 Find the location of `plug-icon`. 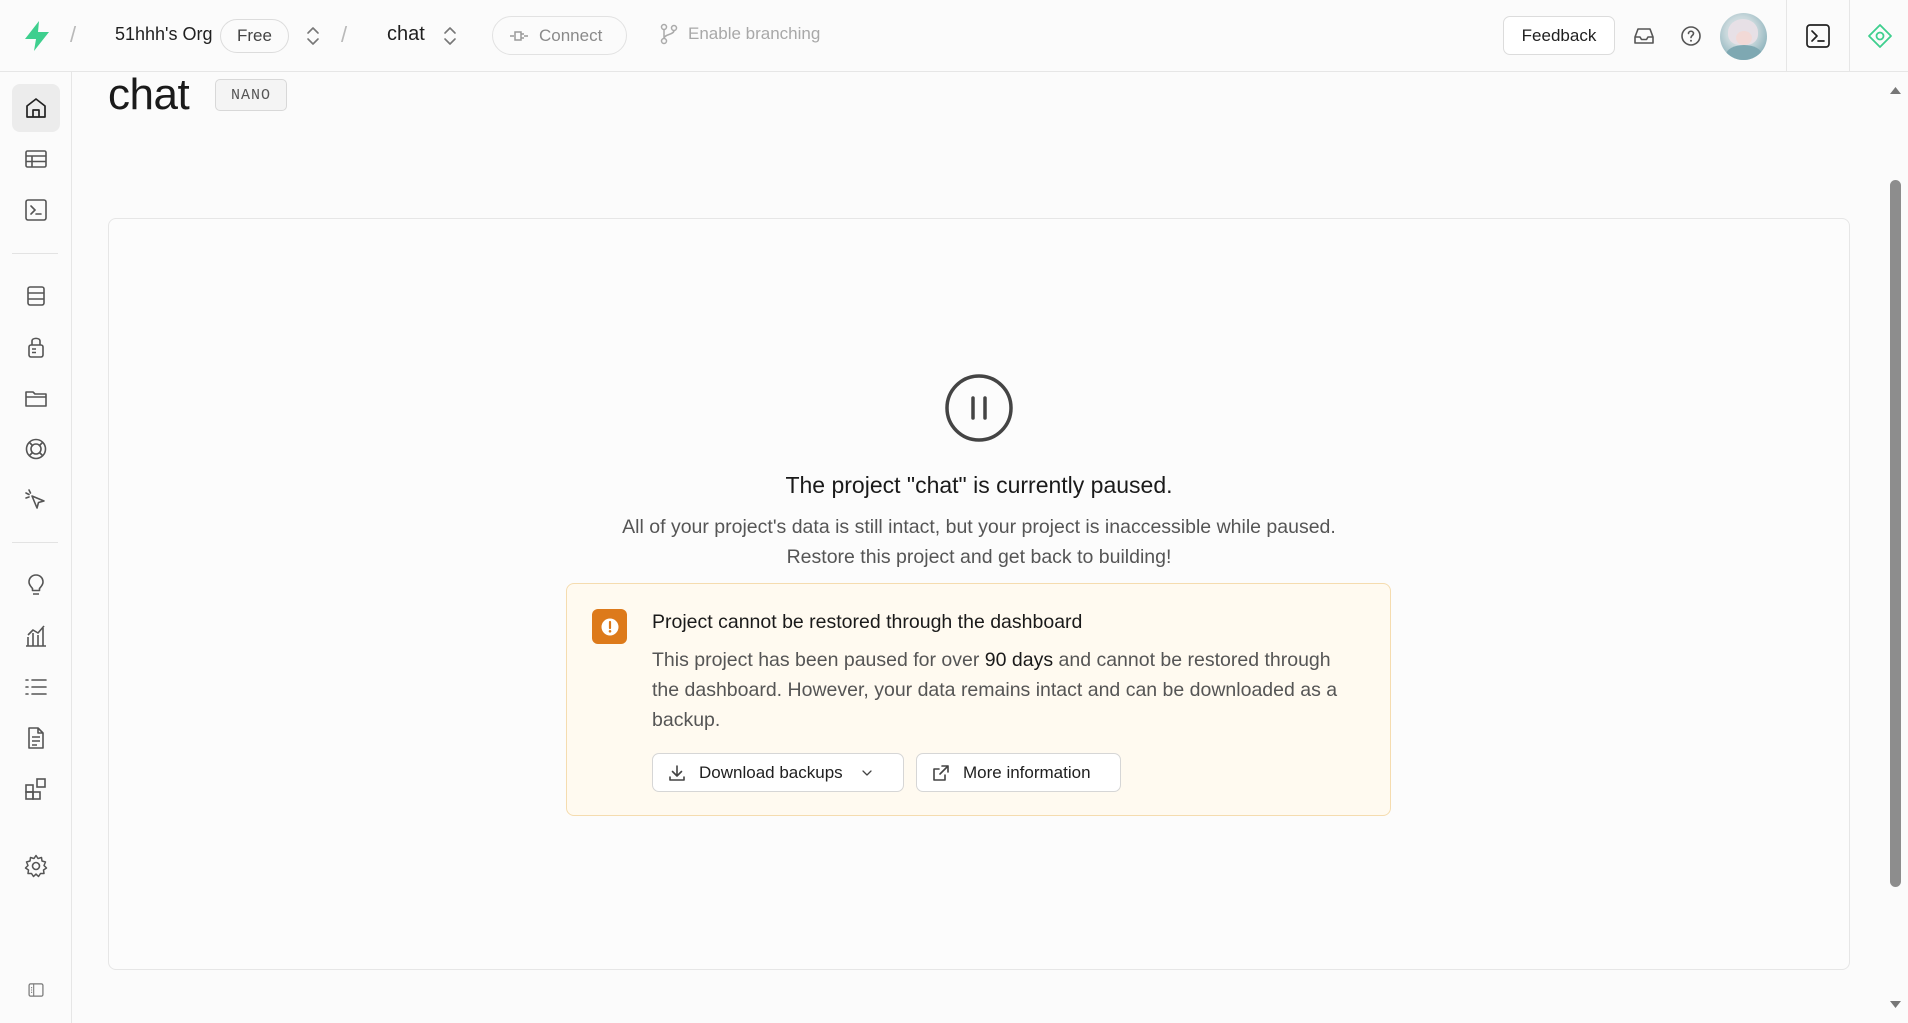

plug-icon is located at coordinates (519, 35).